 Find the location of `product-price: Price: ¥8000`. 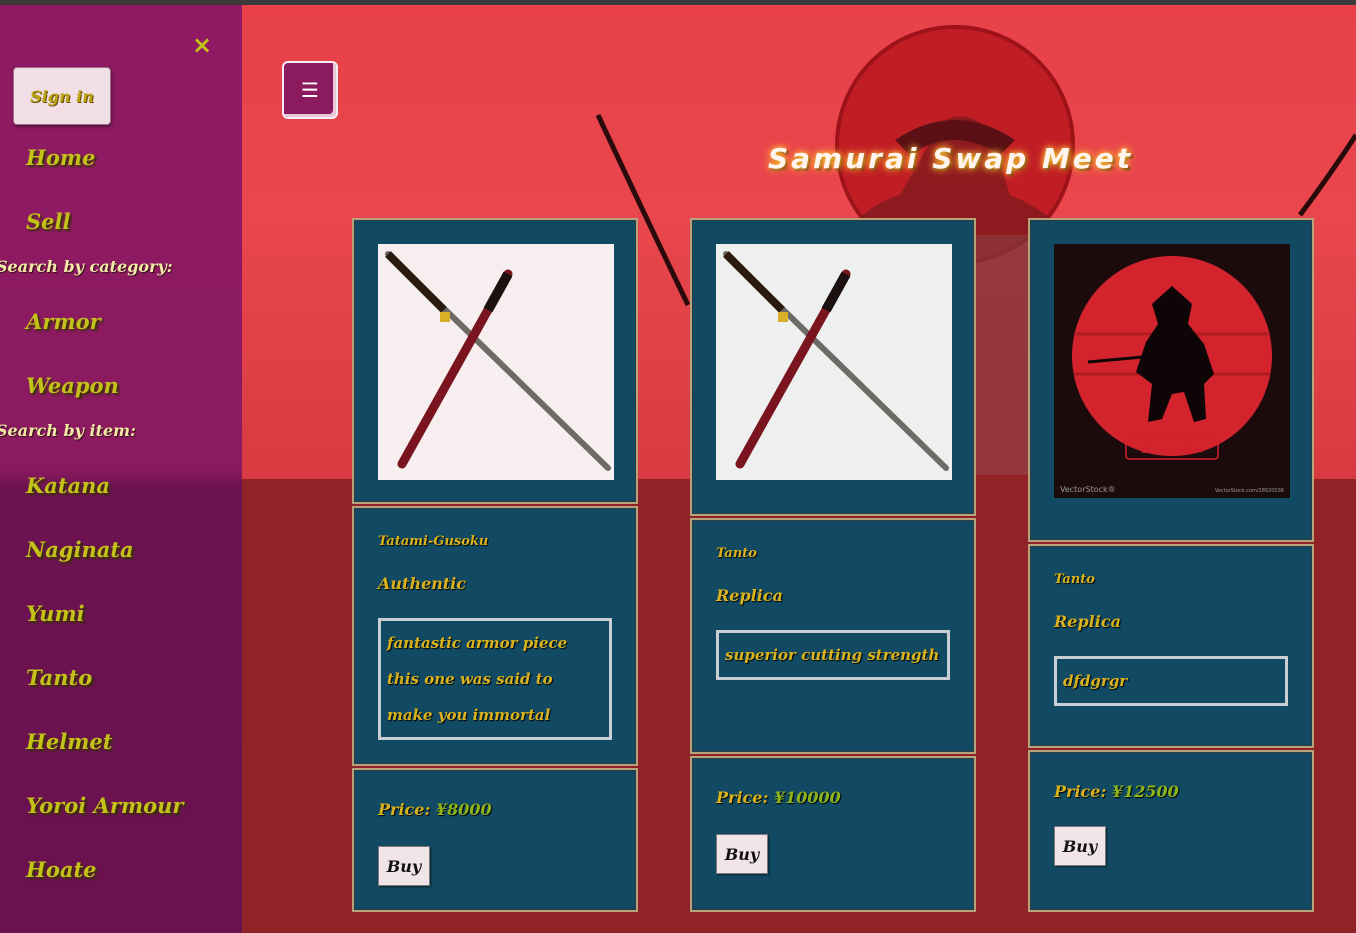

product-price: Price: ¥8000 is located at coordinates (435, 809).